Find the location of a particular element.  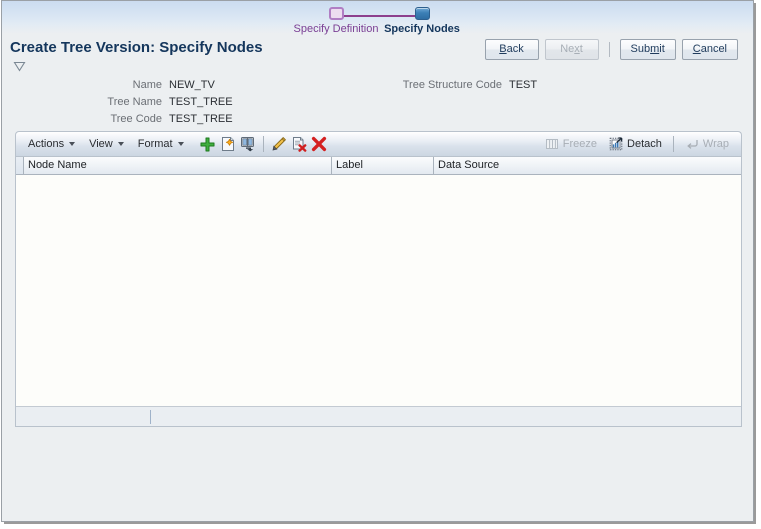

status-bar-divider is located at coordinates (150, 417).